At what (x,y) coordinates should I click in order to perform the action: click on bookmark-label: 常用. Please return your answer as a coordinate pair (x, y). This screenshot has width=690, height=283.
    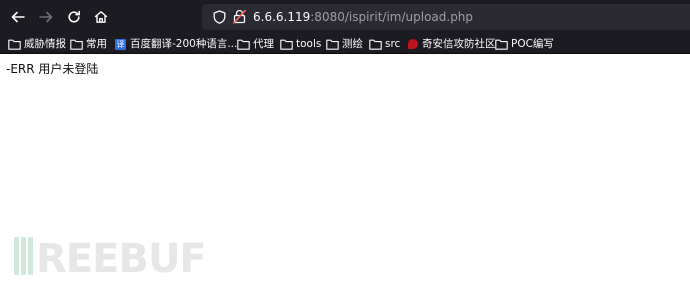
    Looking at the image, I should click on (96, 44).